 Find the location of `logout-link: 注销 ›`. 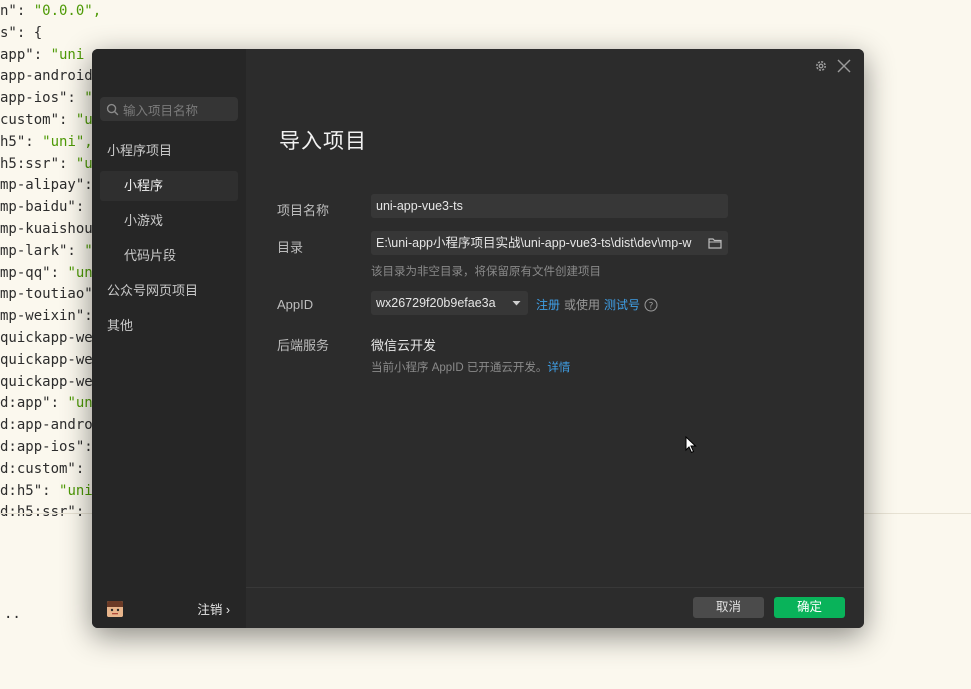

logout-link: 注销 › is located at coordinates (213, 608).